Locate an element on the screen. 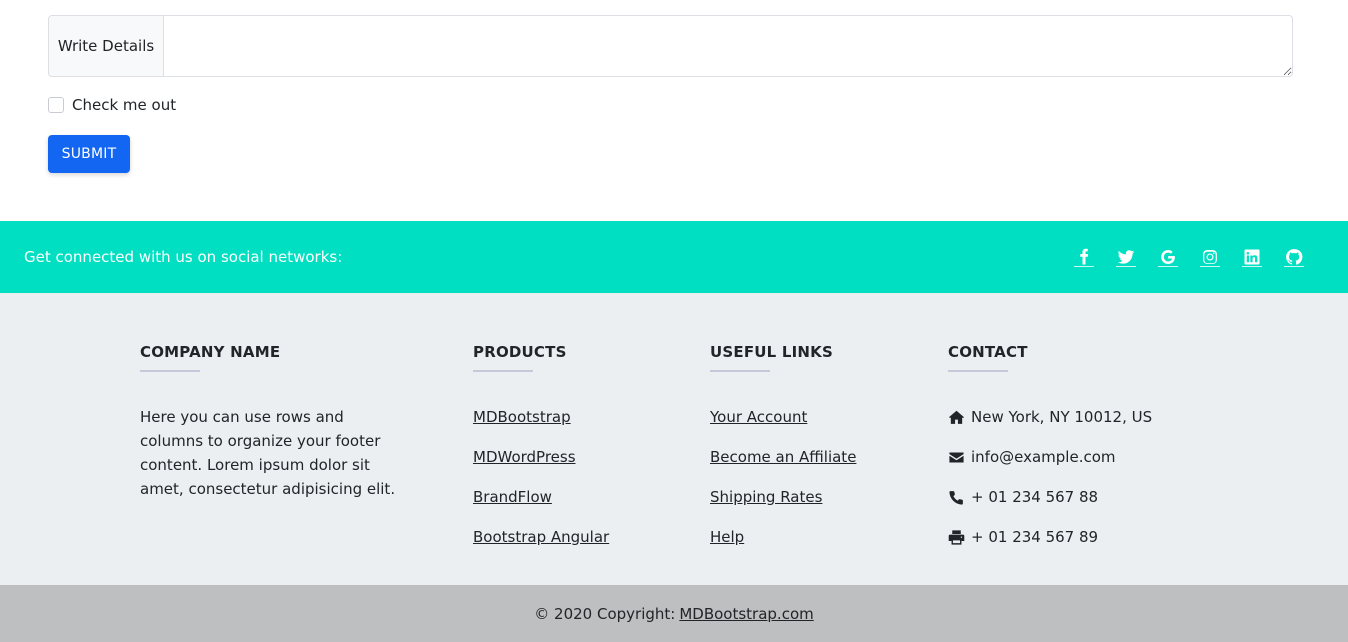  contact-fax: + 01 234 567 89 is located at coordinates (1050, 537).